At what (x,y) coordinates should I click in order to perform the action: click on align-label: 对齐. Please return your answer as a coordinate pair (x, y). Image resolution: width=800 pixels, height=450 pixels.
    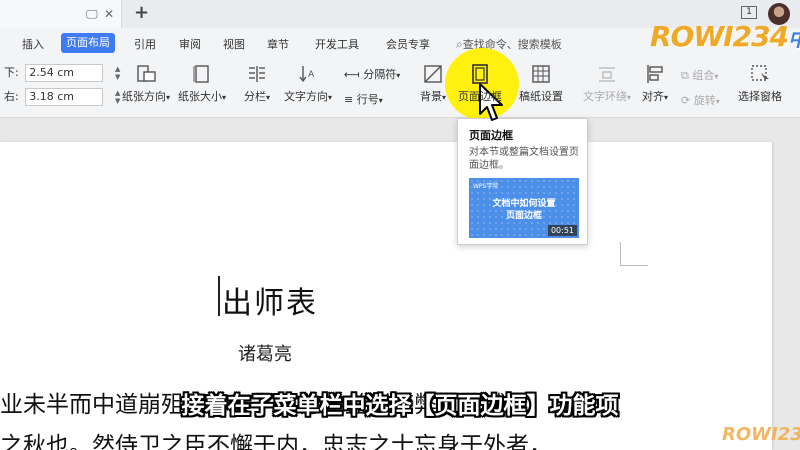
    Looking at the image, I should click on (653, 96).